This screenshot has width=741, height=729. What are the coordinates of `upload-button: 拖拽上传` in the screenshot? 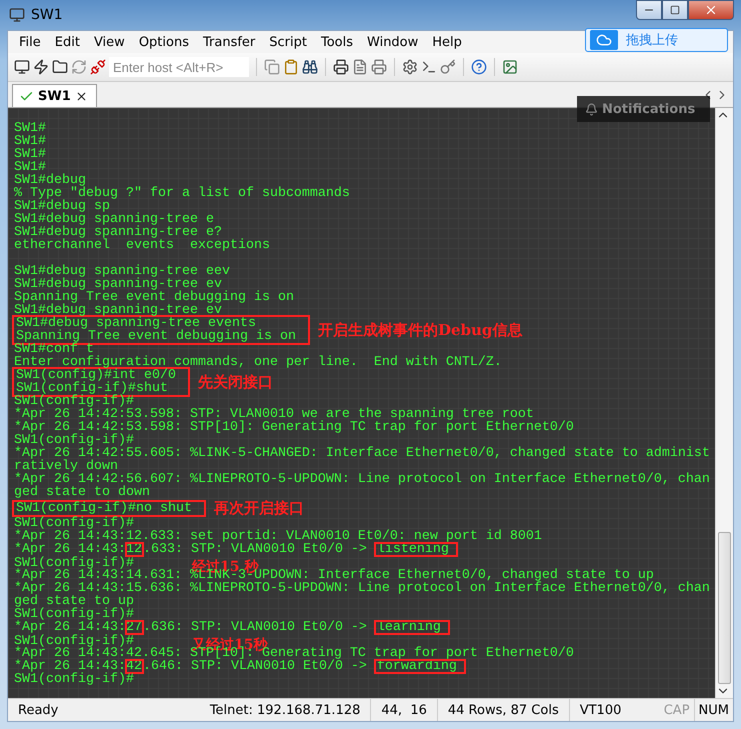 It's located at (656, 40).